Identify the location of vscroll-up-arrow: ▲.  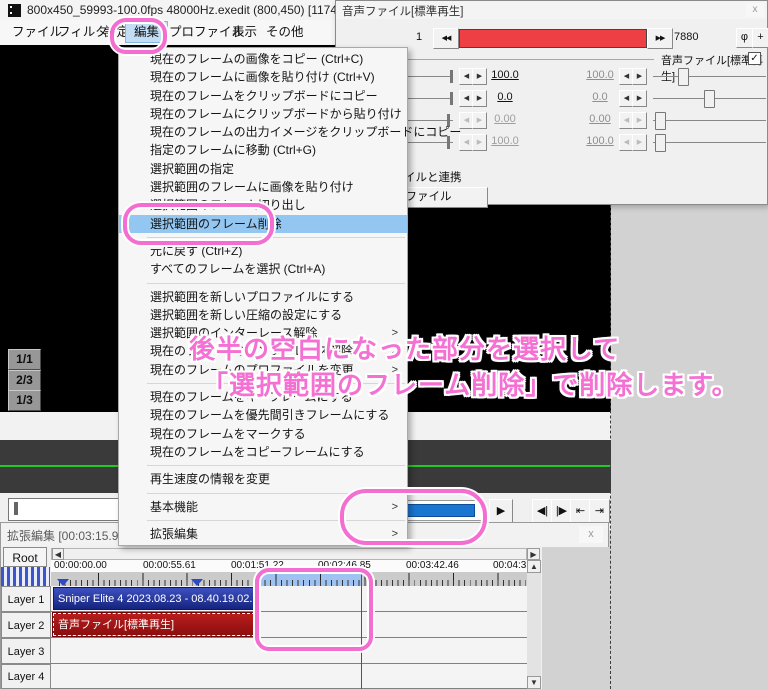
(534, 566).